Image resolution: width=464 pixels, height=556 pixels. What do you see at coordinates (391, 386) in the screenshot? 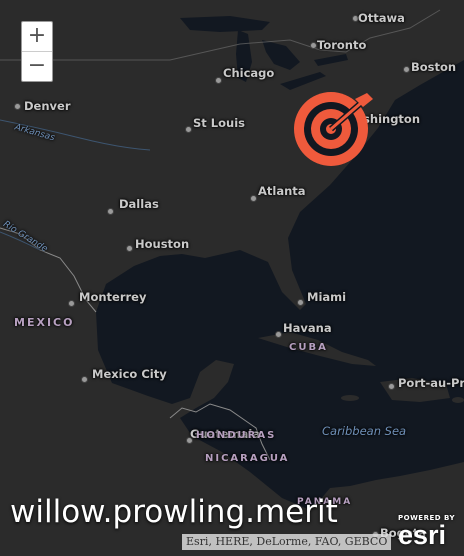
I see `port-au-prince-dot` at bounding box center [391, 386].